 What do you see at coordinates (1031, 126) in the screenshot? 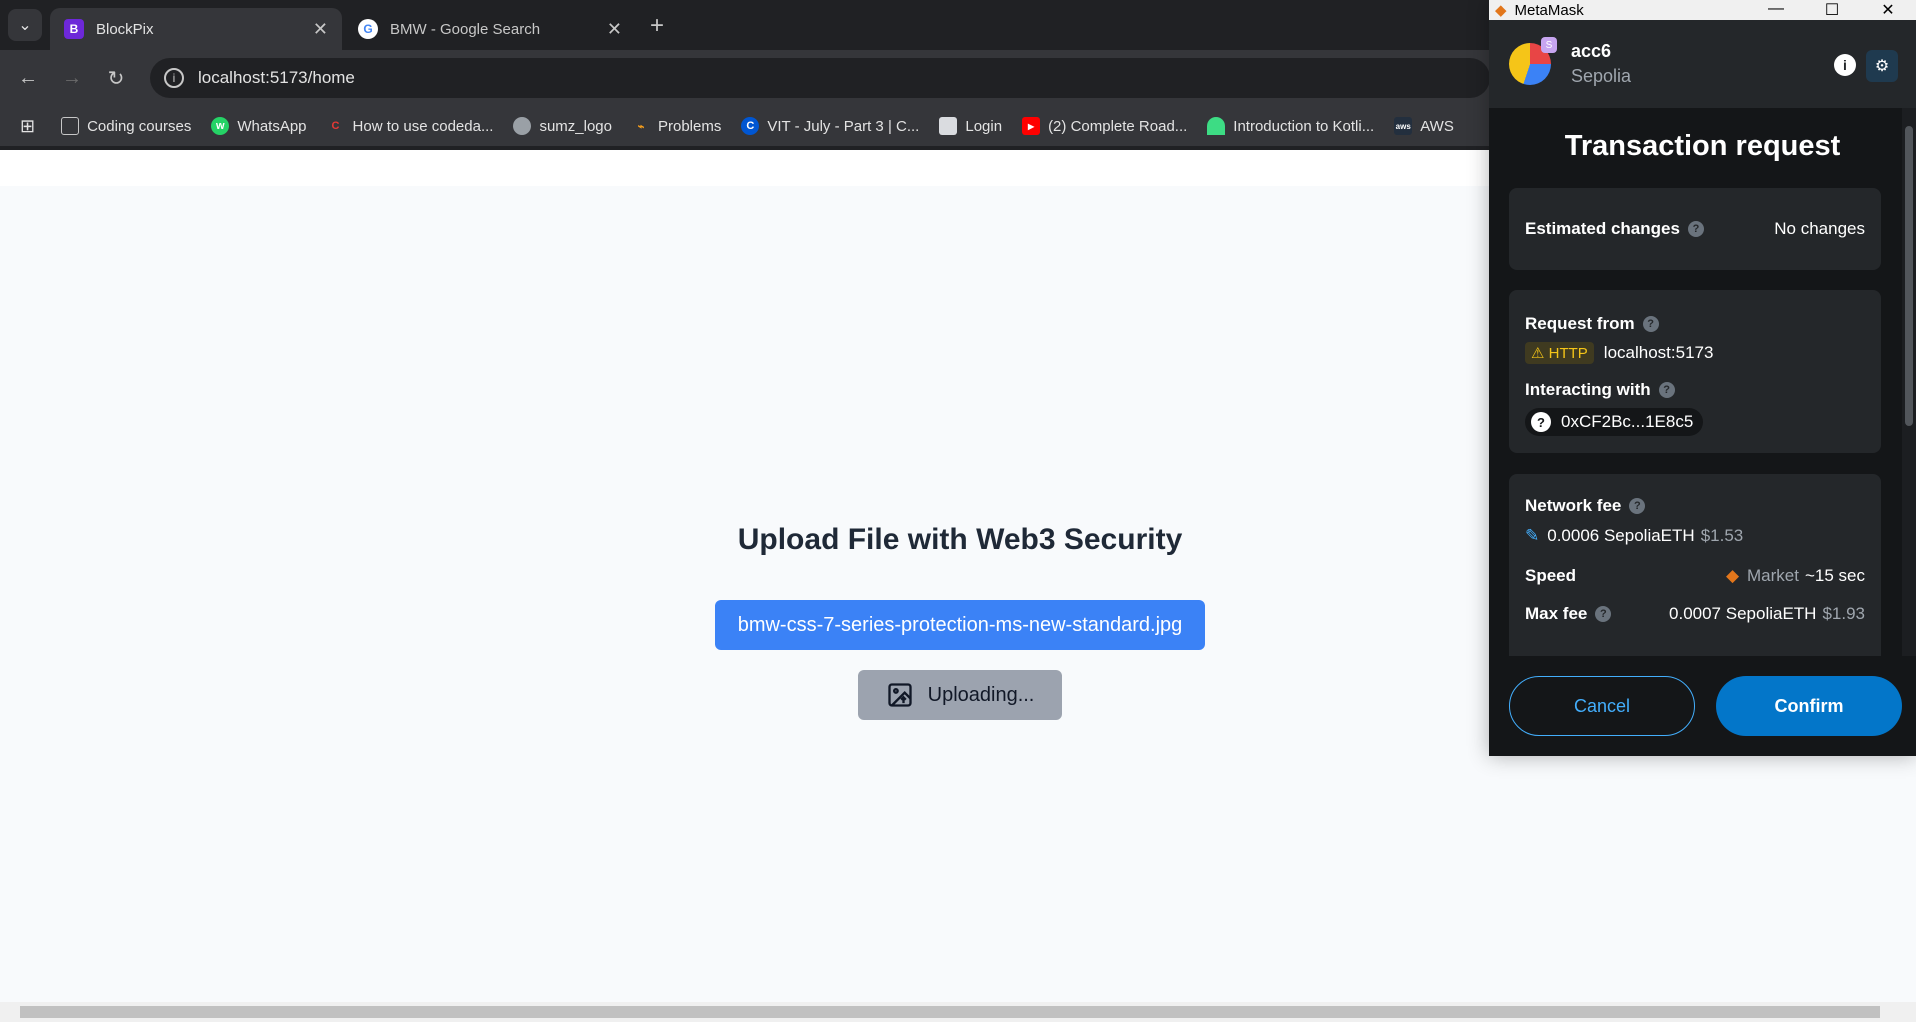
I see `youtube-icon: ▶` at bounding box center [1031, 126].